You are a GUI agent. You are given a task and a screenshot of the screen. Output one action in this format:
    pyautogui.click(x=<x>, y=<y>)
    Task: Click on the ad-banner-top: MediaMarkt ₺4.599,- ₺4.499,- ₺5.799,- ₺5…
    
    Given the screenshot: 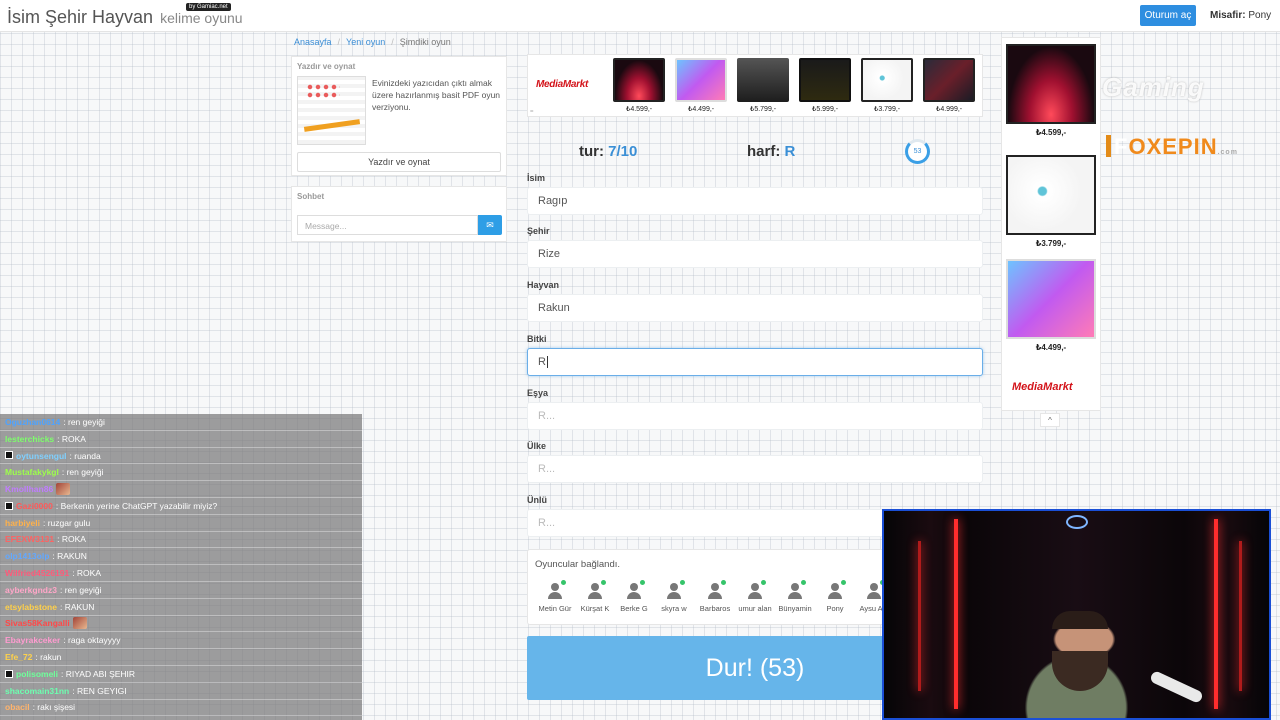 What is the action you would take?
    pyautogui.click(x=755, y=85)
    